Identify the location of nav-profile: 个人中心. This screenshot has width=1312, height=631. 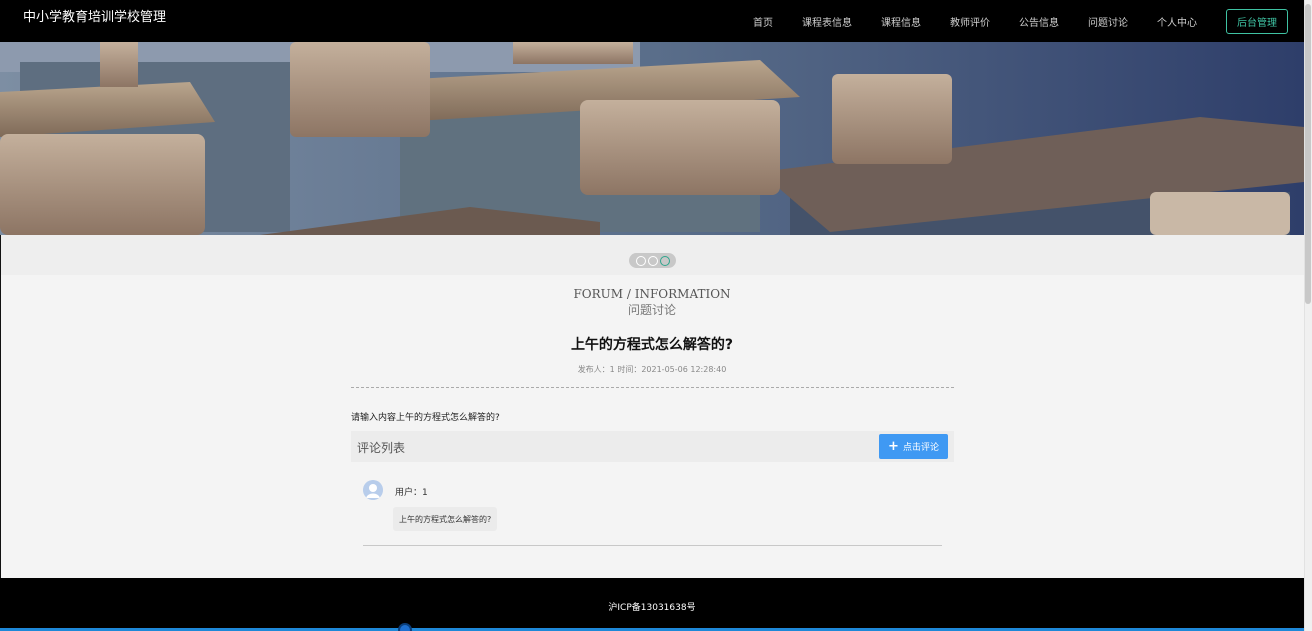
(1177, 21).